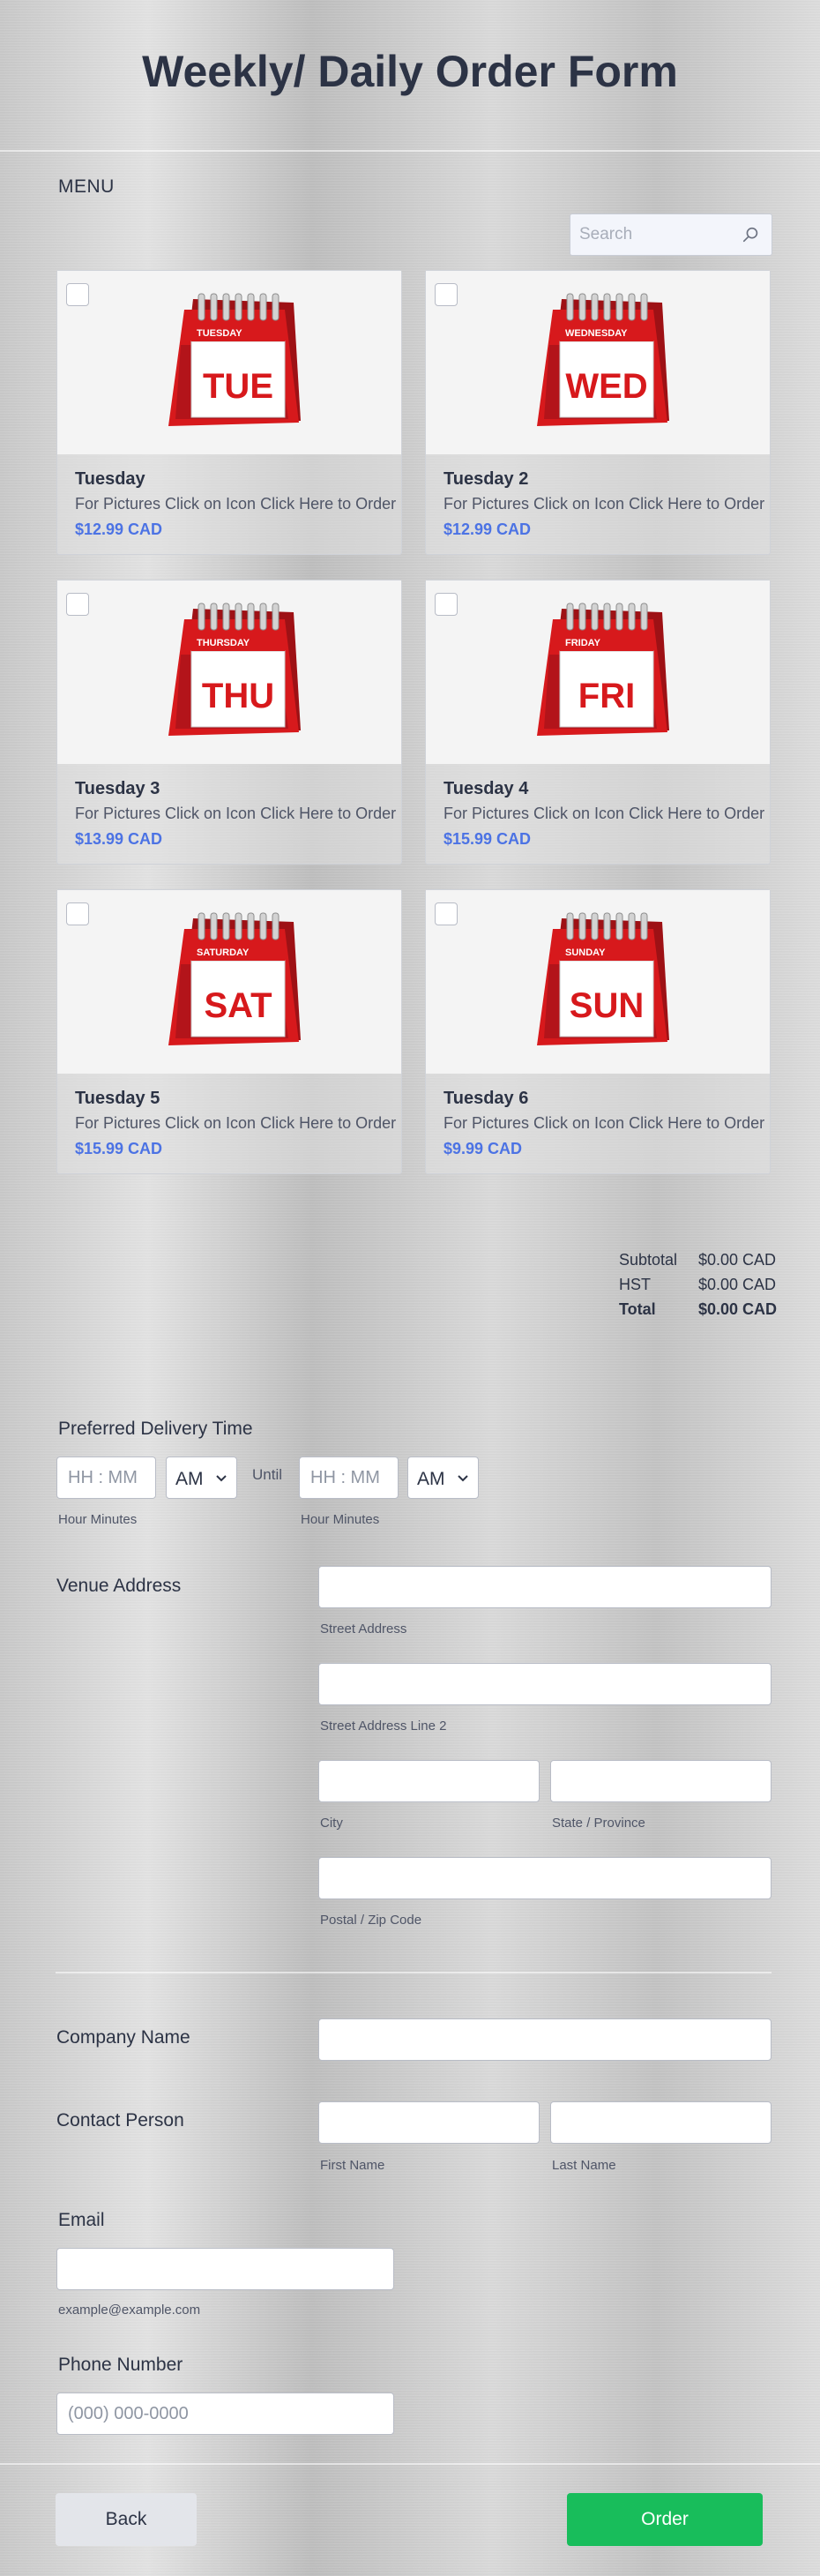 This screenshot has width=820, height=2576. I want to click on phone-number-label: Phone Number, so click(120, 2365).